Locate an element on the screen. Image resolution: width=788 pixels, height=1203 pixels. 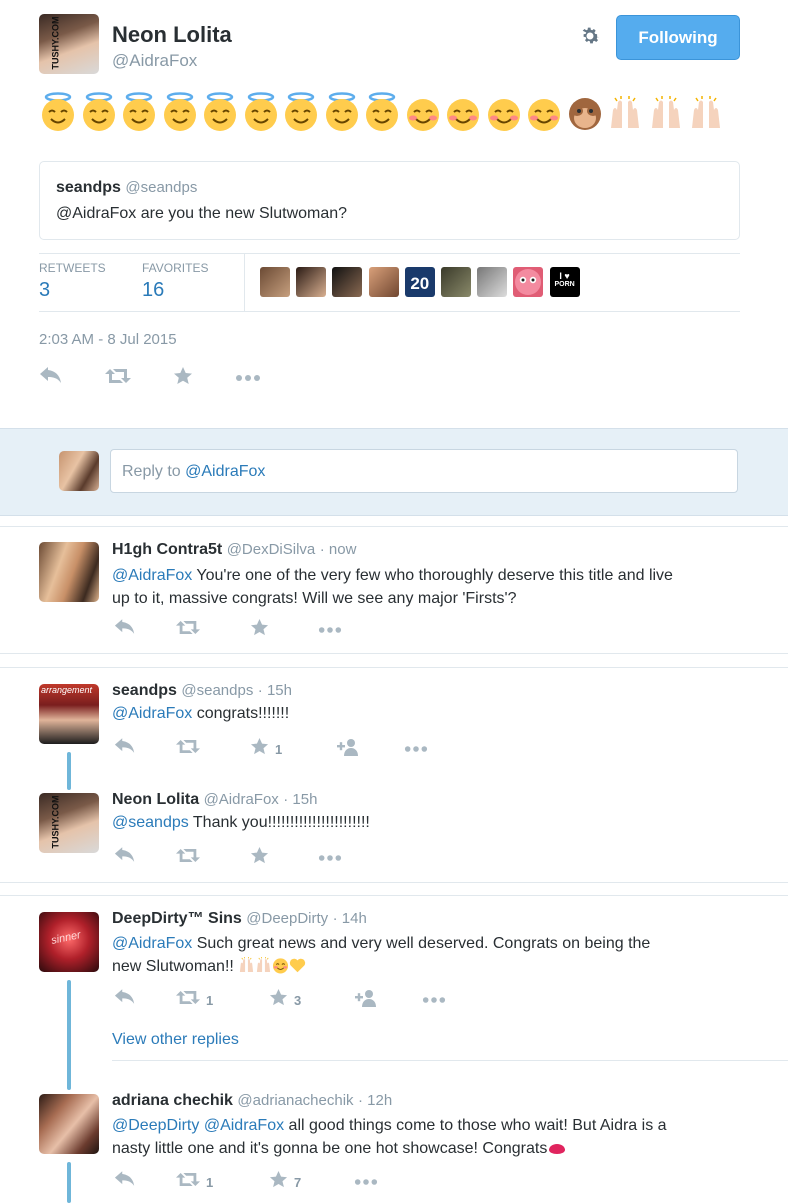
retweets-count: 3 is located at coordinates (45, 290).